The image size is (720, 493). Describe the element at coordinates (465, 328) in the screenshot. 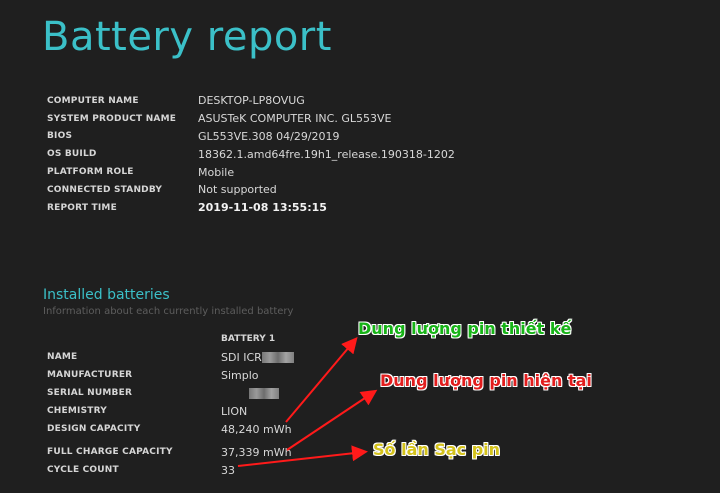

I see `annotation-design-capacity: Dung lượng pin thiết kế` at that location.